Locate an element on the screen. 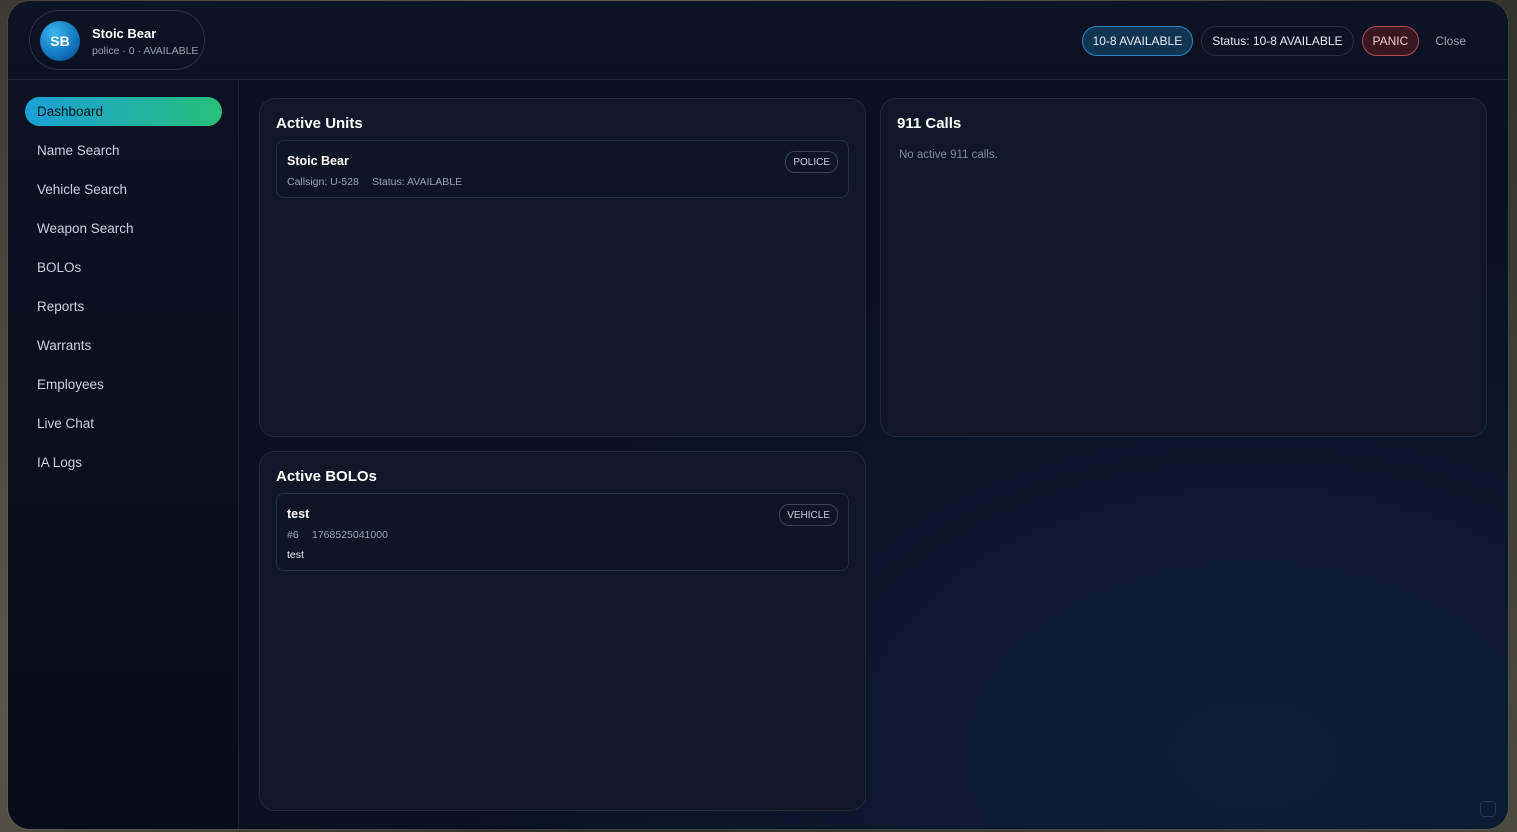  bolo-type-badge: VEHICLE is located at coordinates (808, 515).